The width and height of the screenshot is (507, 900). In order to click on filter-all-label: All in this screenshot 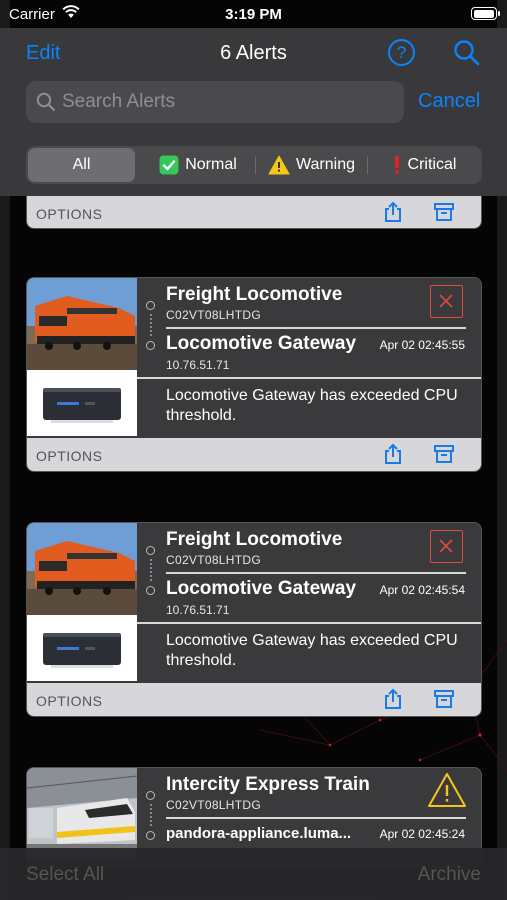, I will do `click(81, 164)`.